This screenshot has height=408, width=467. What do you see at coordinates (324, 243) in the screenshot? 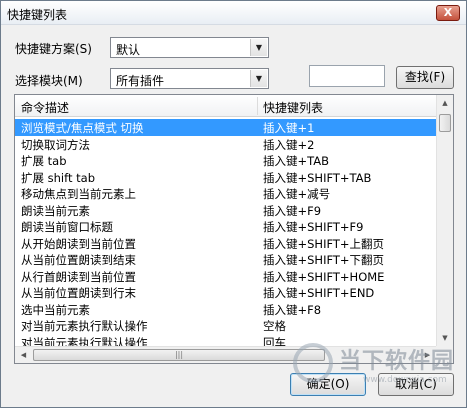
I see `shortcut-keys: 插入键+SHIFT+上翻页` at bounding box center [324, 243].